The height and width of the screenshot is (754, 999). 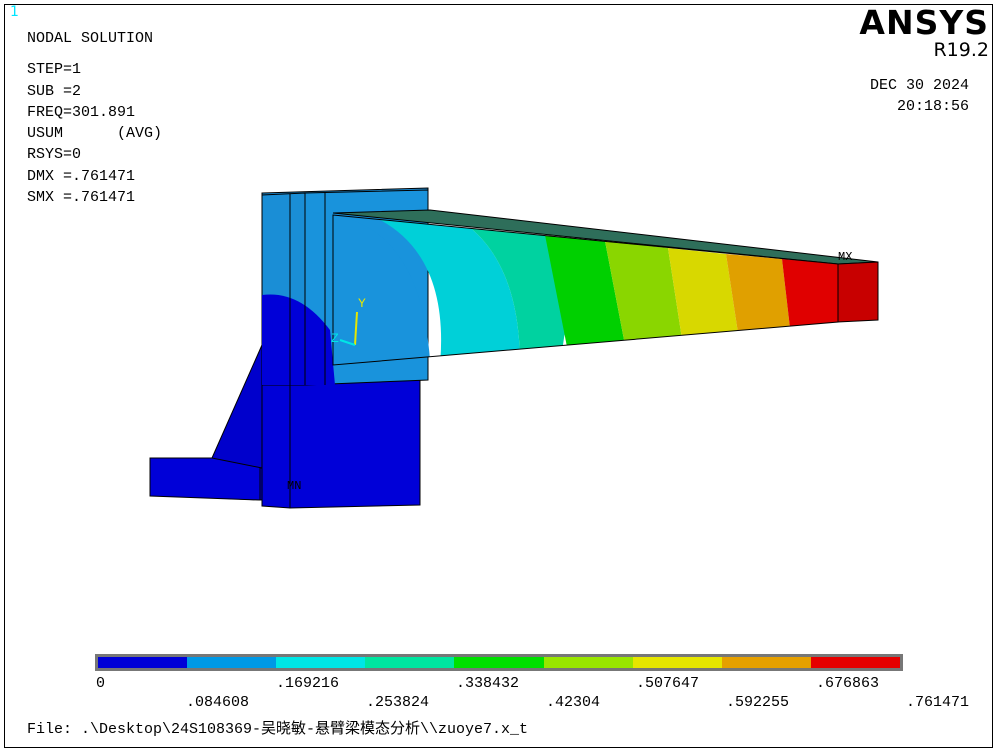 I want to click on min-marker: MN, so click(x=294, y=486).